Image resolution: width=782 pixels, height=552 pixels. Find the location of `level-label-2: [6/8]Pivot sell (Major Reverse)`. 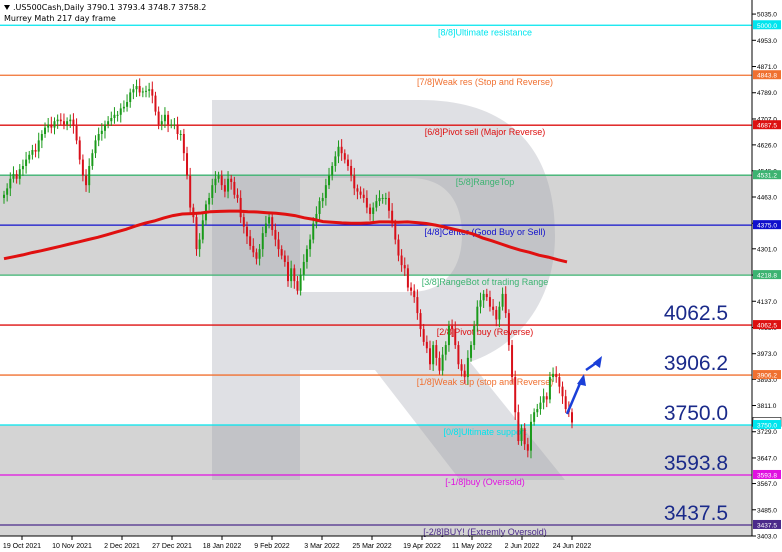

level-label-2: [6/8]Pivot sell (Major Reverse) is located at coordinates (485, 132).